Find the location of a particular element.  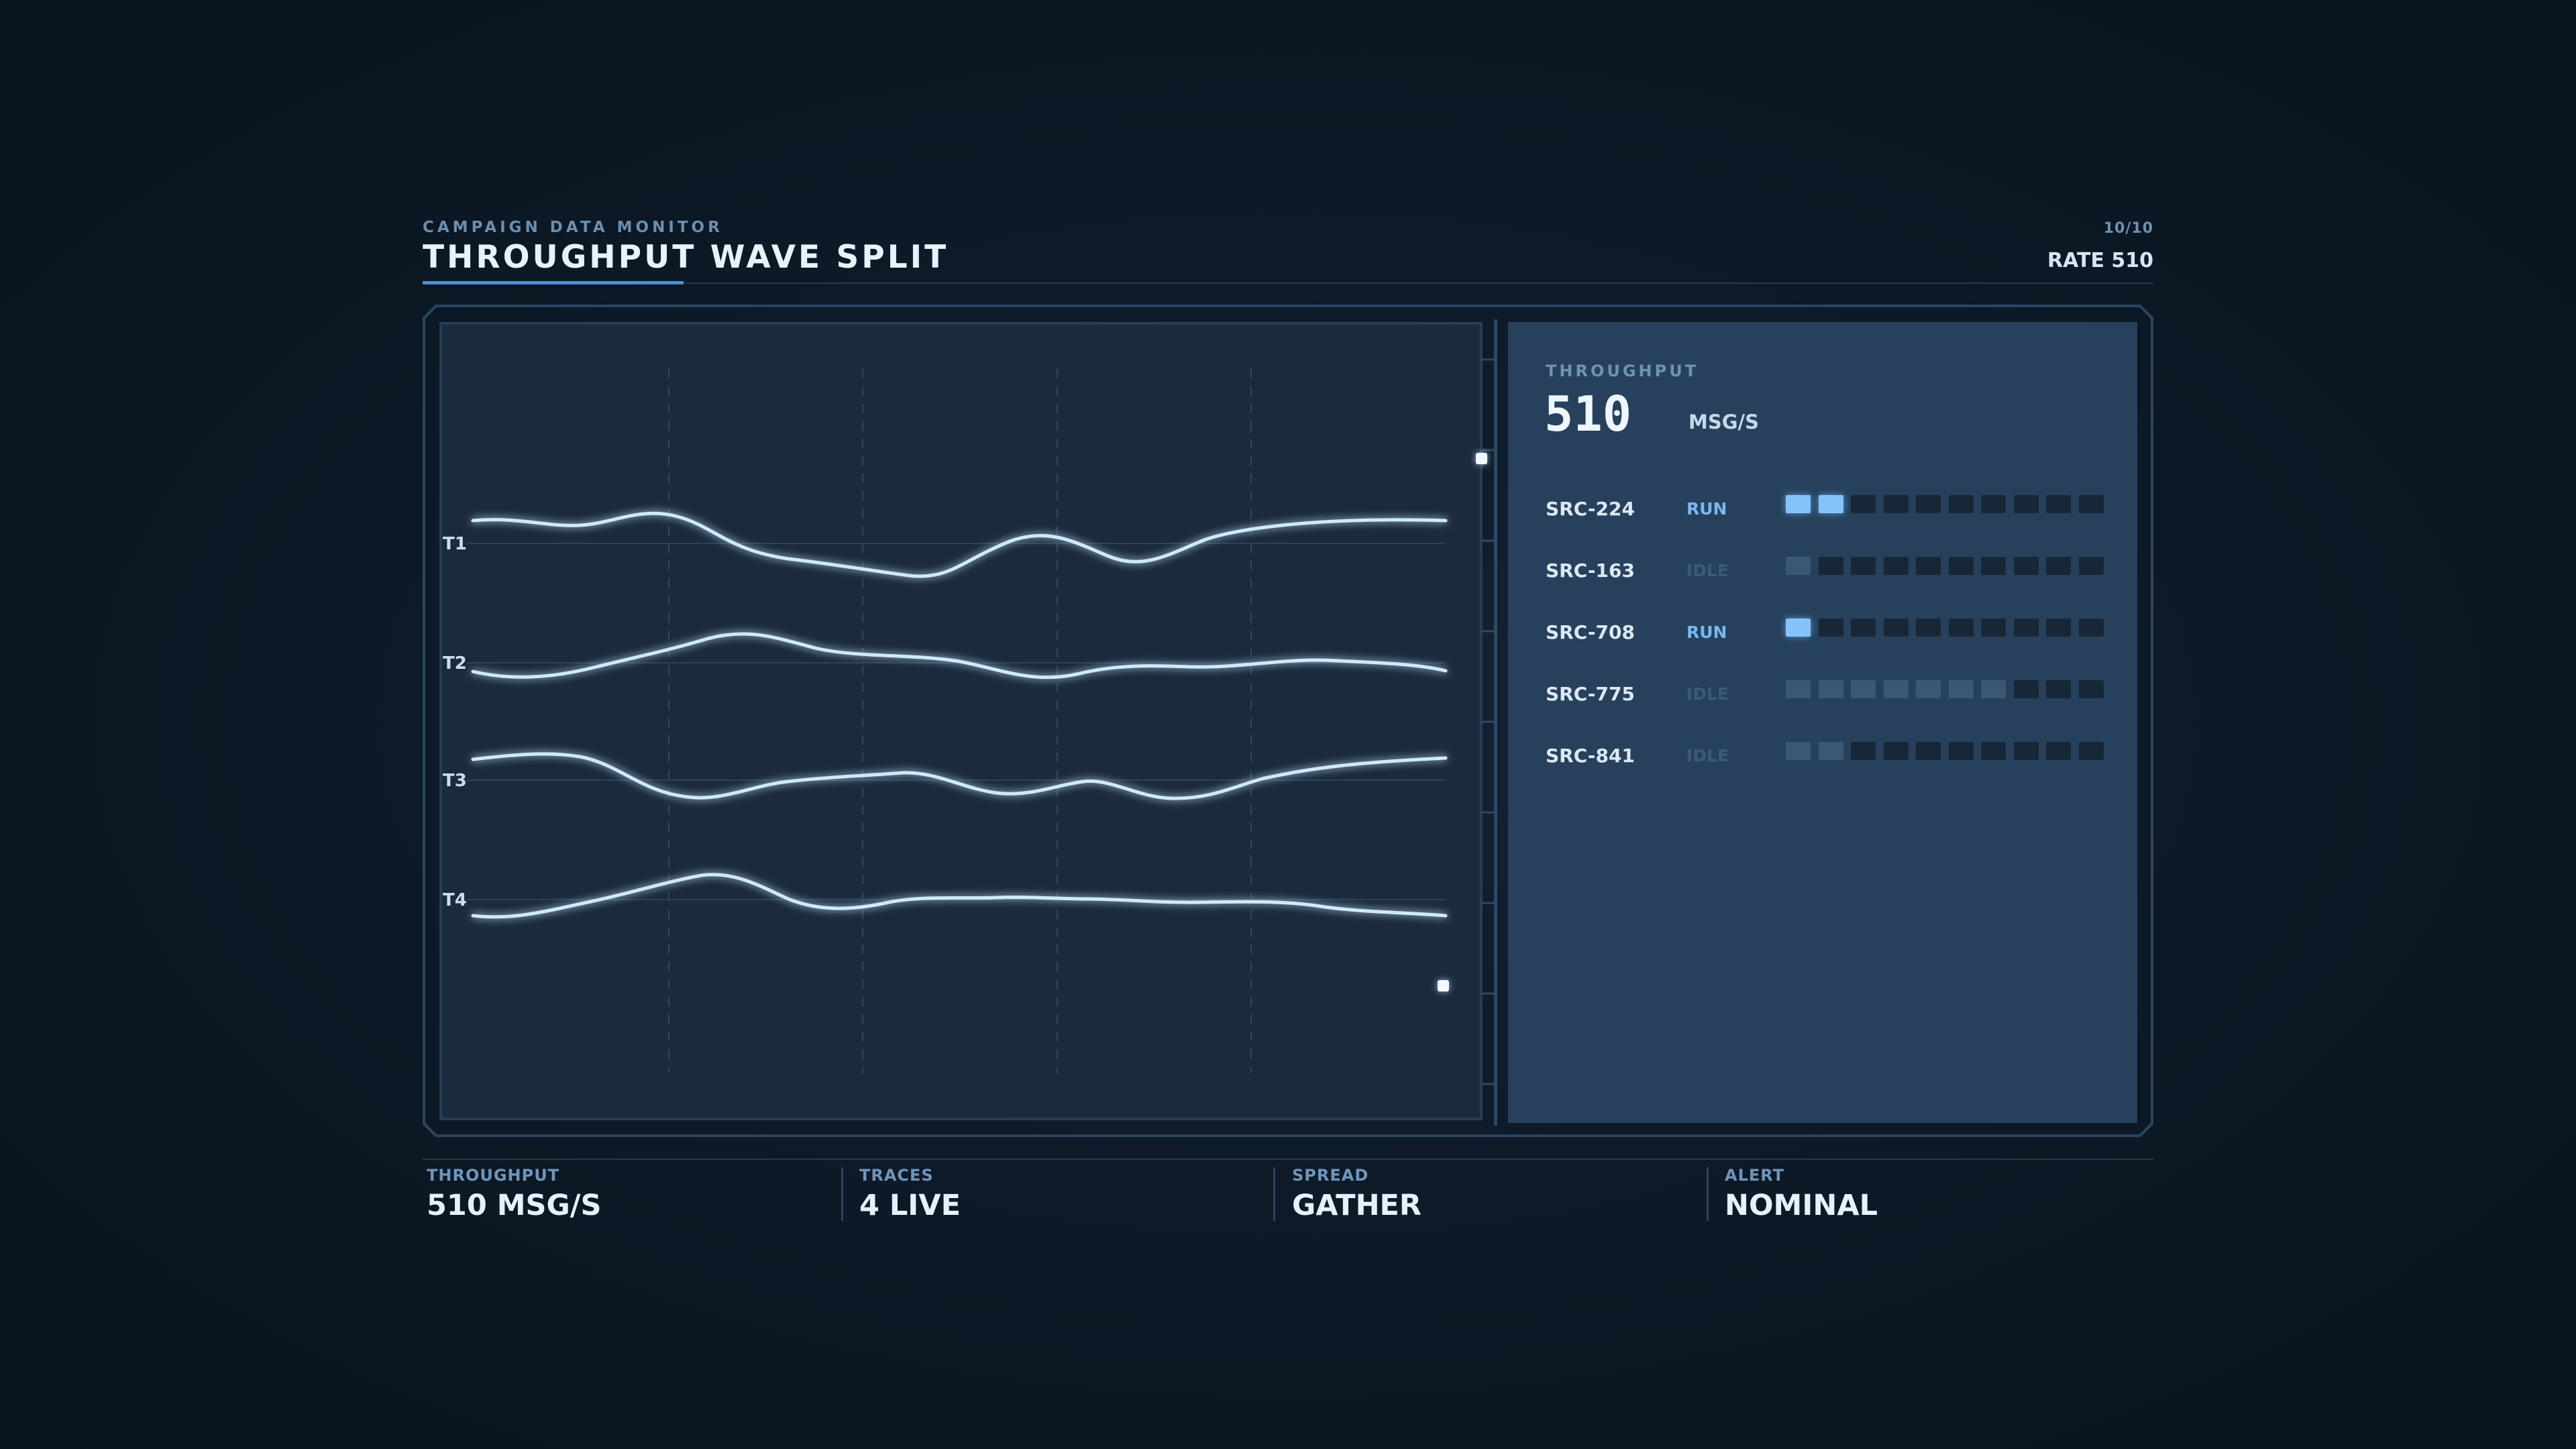

source-row: SRC-224 RUN is located at coordinates (1827, 508).